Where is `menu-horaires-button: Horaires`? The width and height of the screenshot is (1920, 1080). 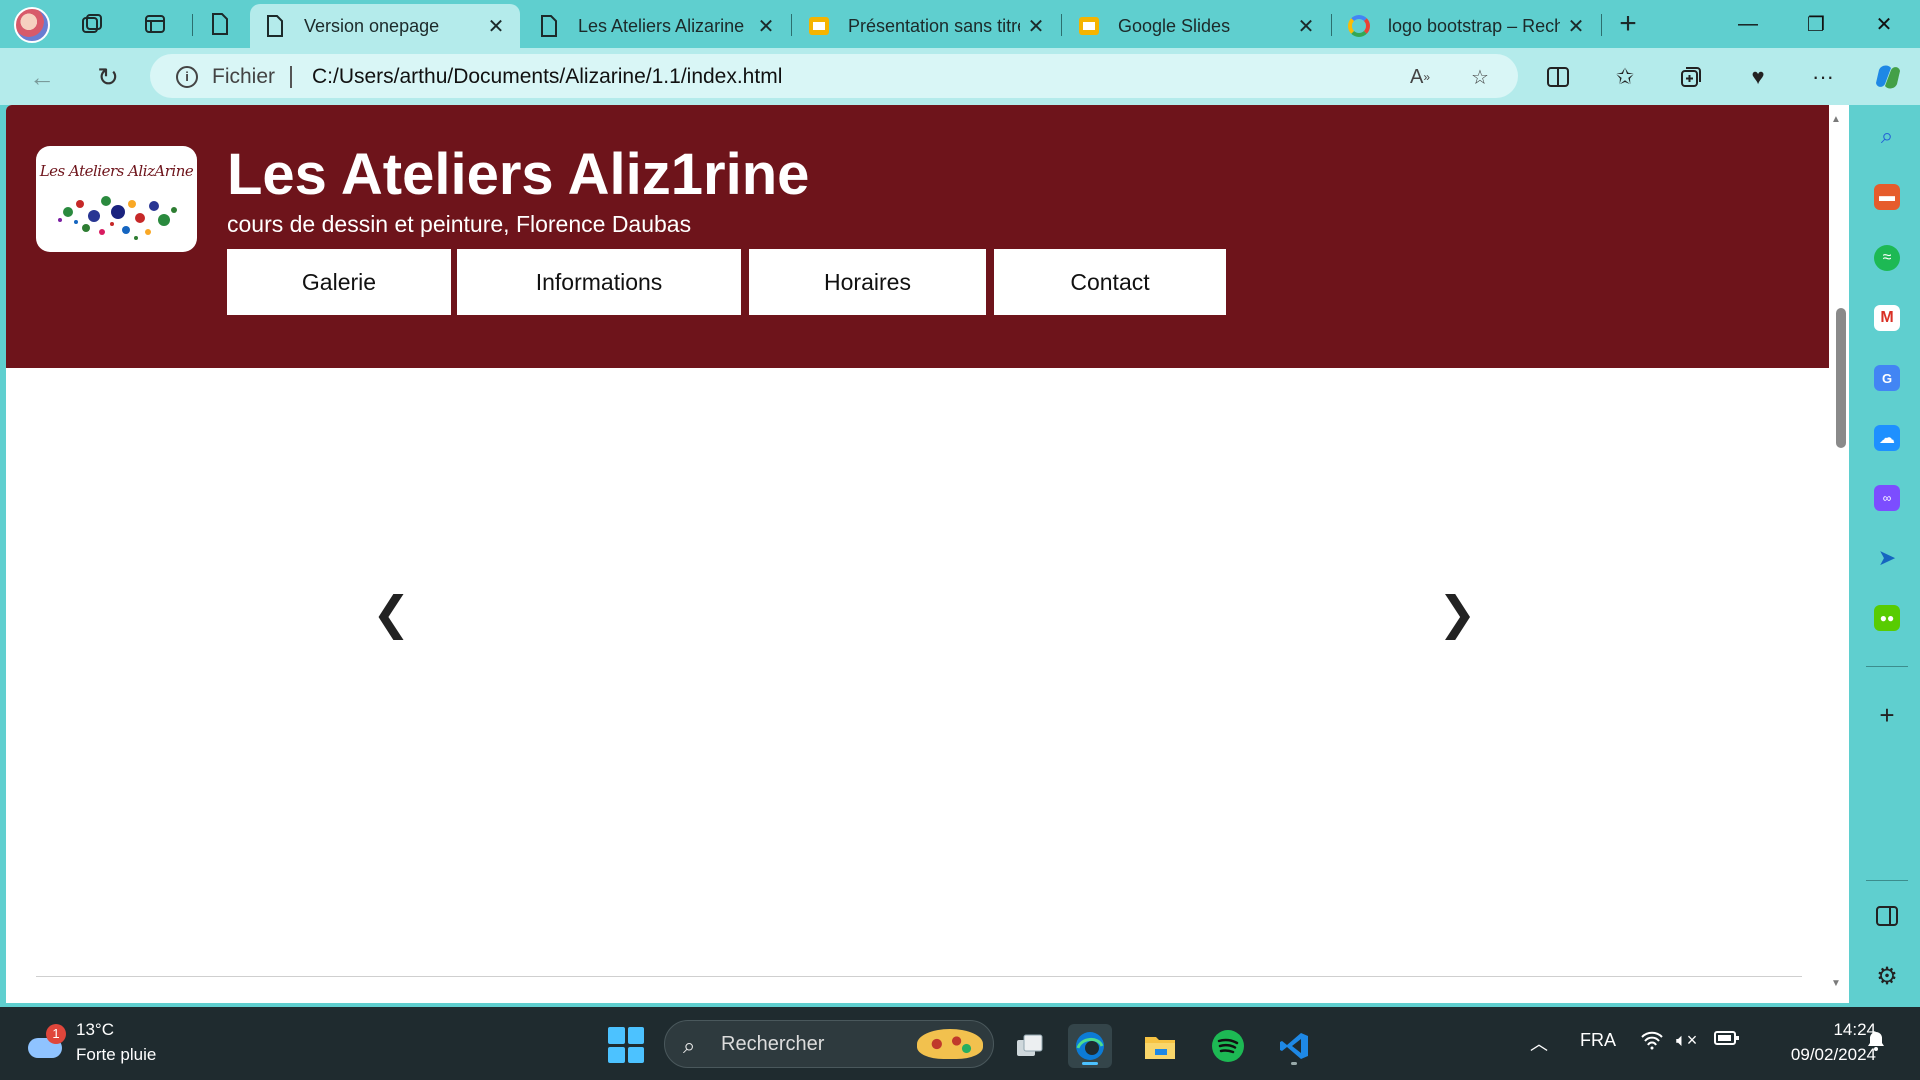
menu-horaires-button: Horaires is located at coordinates (867, 282).